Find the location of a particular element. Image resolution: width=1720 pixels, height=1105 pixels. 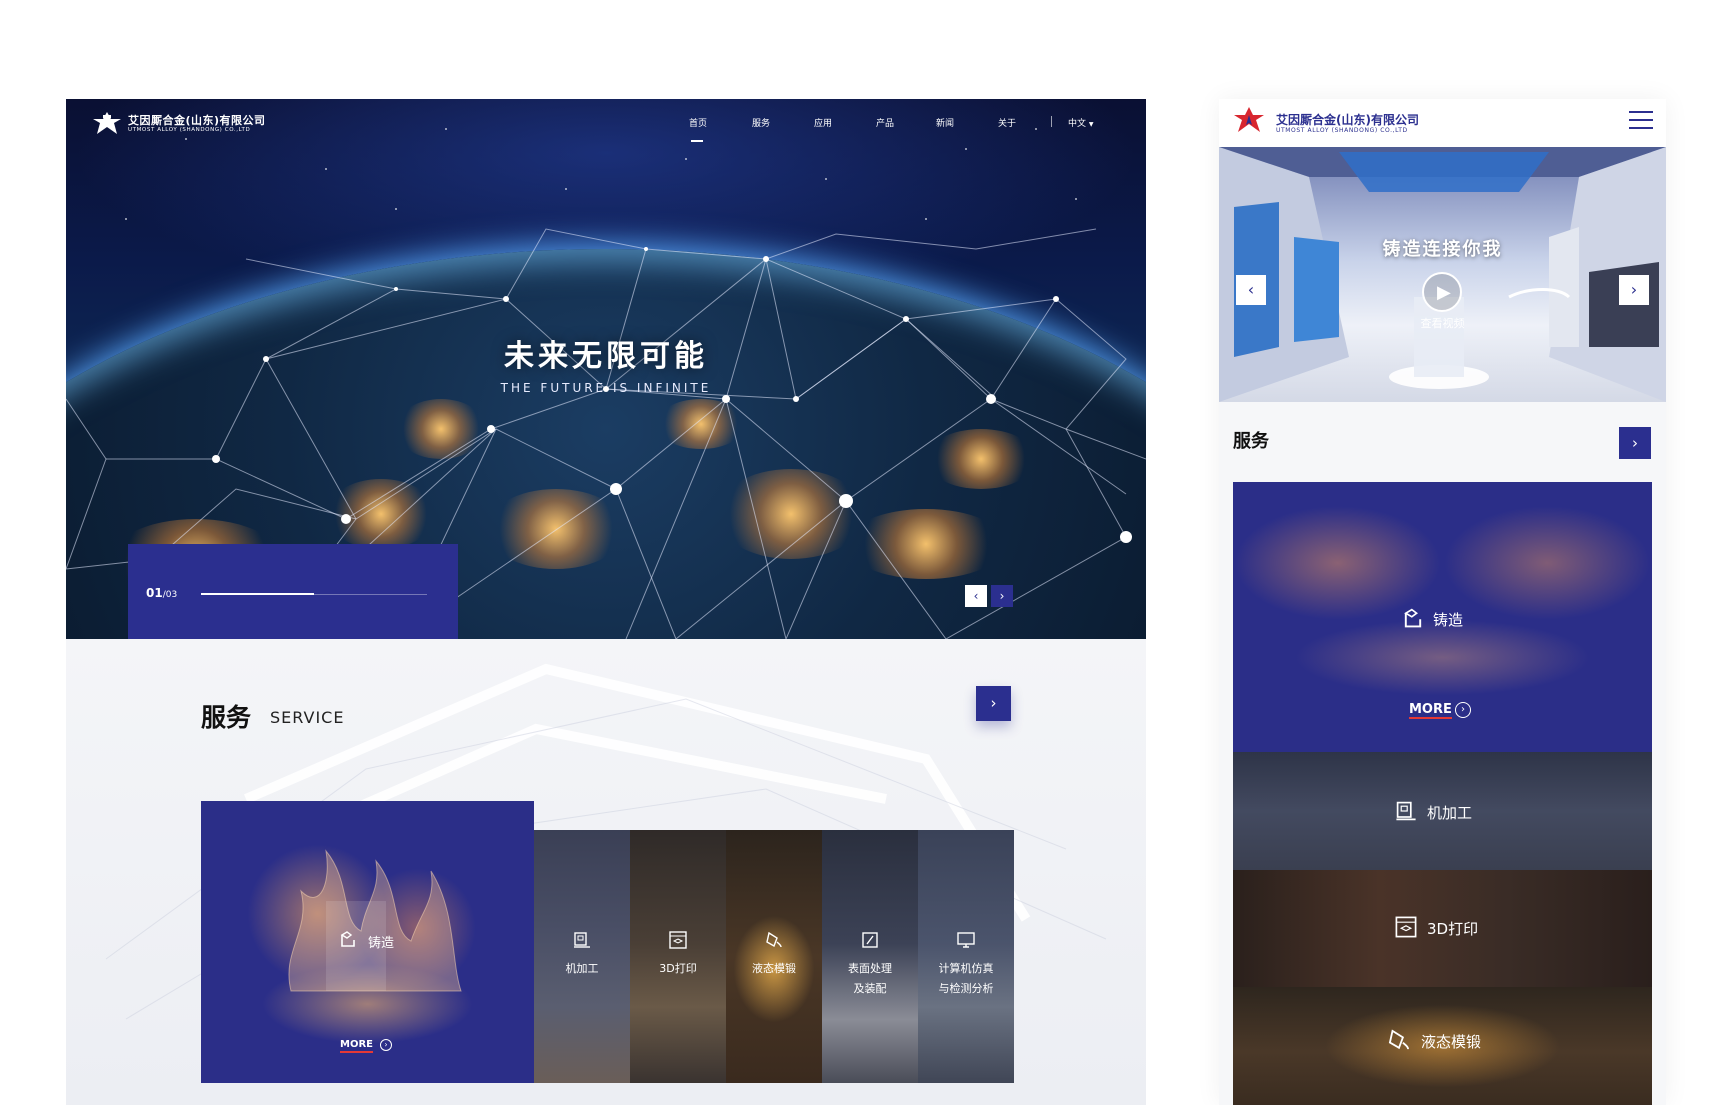

mobile-hero-title: 铸造连接你我 is located at coordinates (1442, 249).